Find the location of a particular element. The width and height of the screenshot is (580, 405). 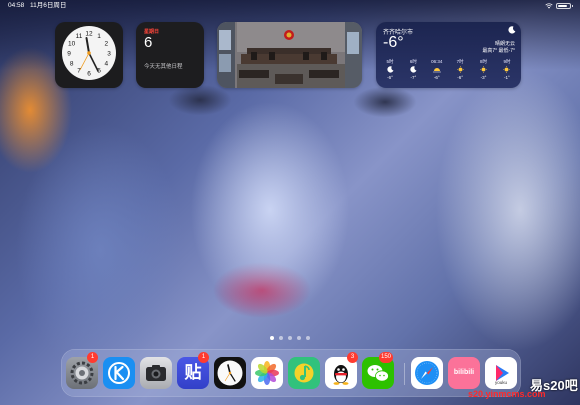

clock-numeral: 12 is located at coordinates (89, 33).